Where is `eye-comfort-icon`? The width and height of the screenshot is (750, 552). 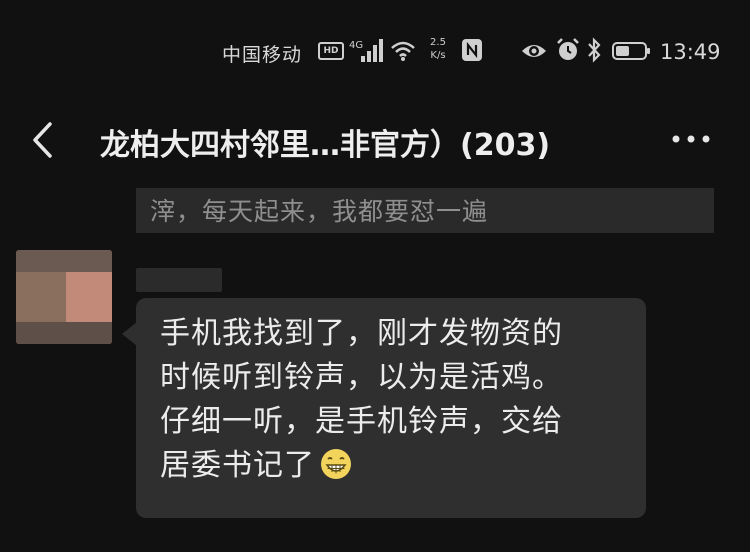 eye-comfort-icon is located at coordinates (534, 51).